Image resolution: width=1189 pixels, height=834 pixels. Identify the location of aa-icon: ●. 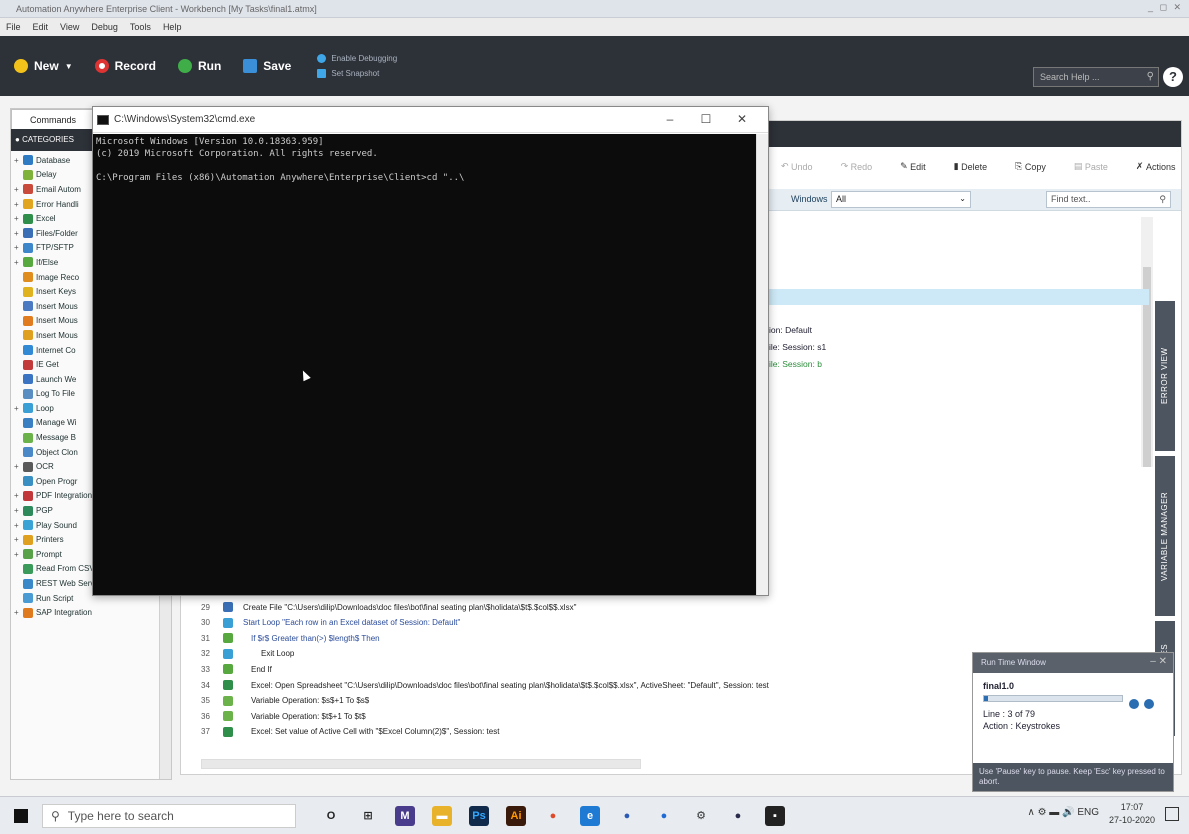
(664, 815).